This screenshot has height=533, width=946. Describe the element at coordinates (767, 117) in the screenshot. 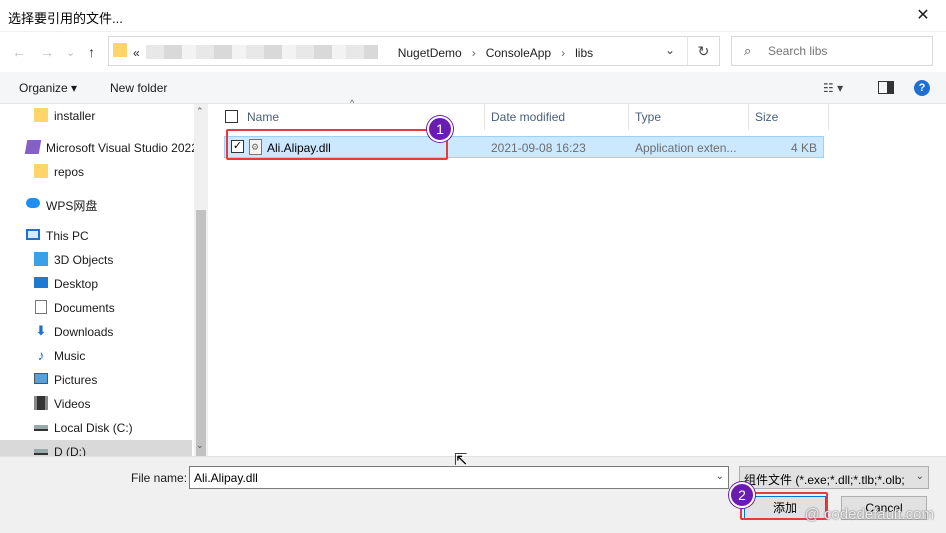

I see `column-size-label: Size` at that location.